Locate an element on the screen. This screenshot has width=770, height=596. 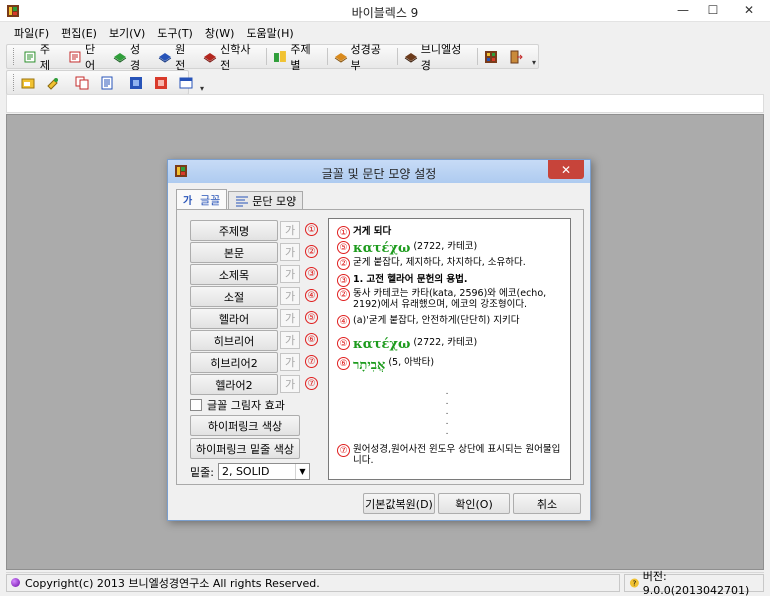
marker-7b: ⑦ is located at coordinates (311, 383).